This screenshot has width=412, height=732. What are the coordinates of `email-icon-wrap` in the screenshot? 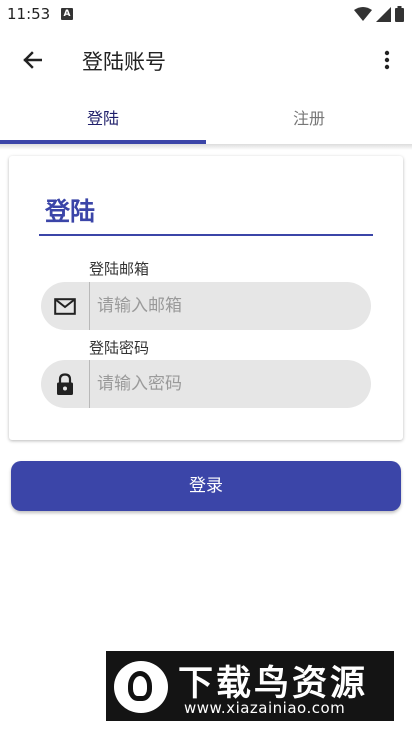 It's located at (65, 306).